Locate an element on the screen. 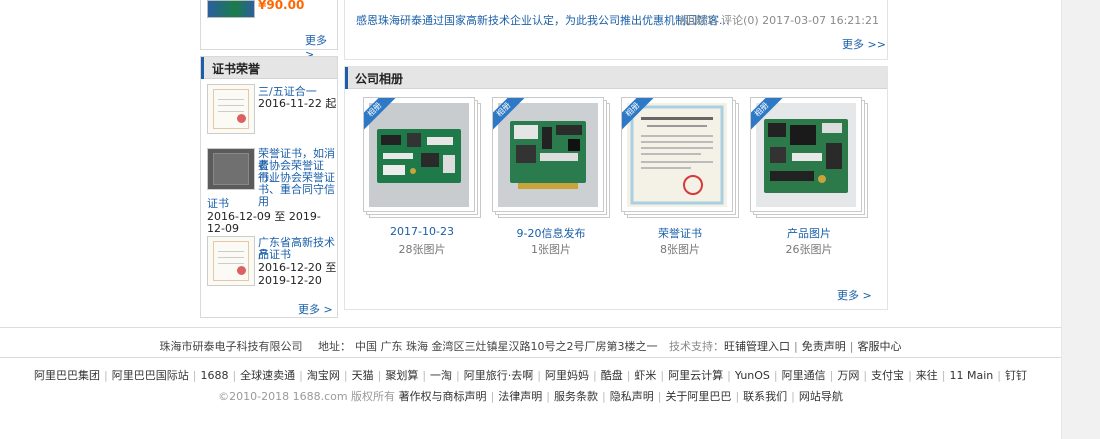  album-card: 相册 2017-10-23 28张图片 is located at coordinates (423, 176).